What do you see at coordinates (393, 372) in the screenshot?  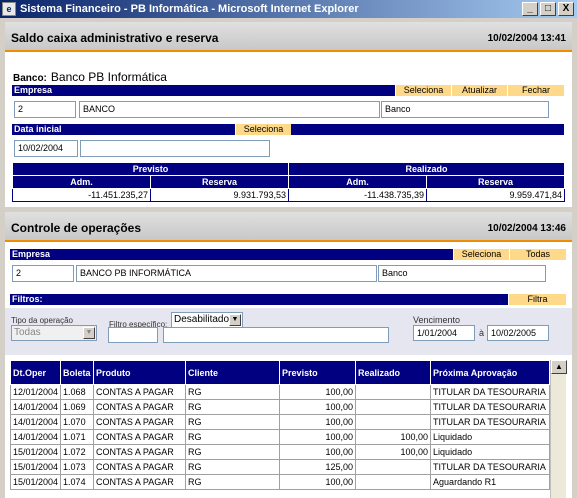 I see `col-realizado: Realizado` at bounding box center [393, 372].